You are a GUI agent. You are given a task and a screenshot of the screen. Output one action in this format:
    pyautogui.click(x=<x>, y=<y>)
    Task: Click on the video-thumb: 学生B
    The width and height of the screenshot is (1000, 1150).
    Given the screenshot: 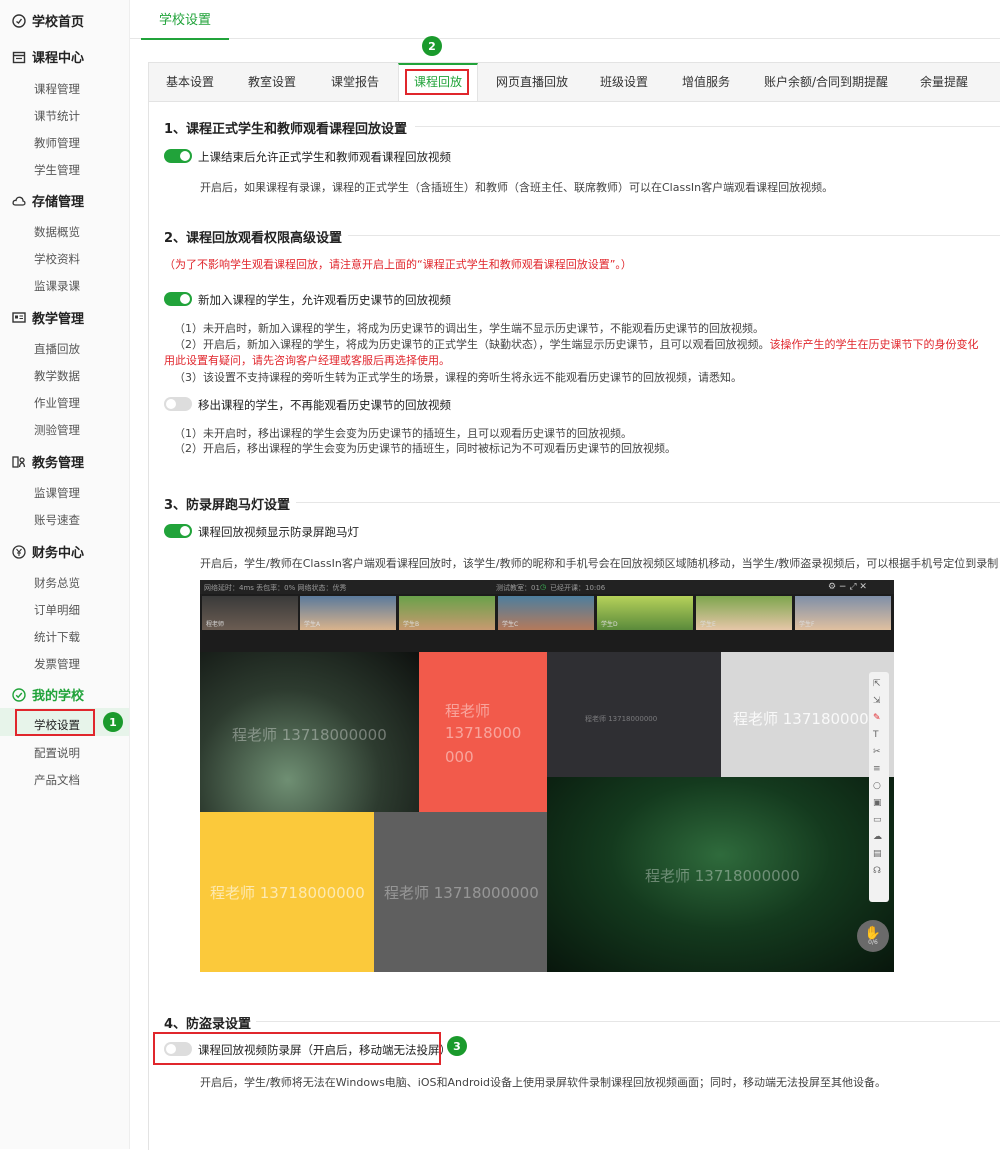 What is the action you would take?
    pyautogui.click(x=447, y=613)
    